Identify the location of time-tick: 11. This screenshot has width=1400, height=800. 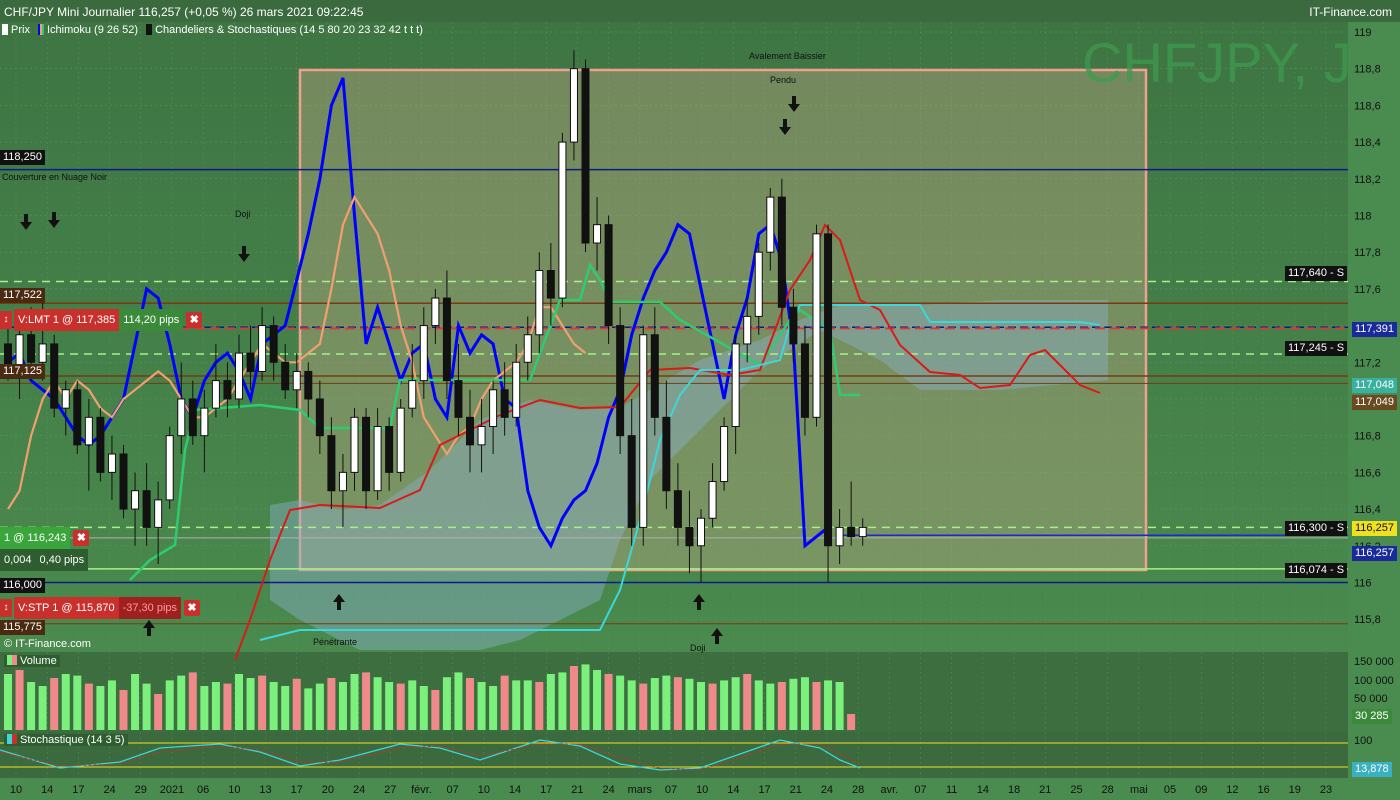
(951, 790).